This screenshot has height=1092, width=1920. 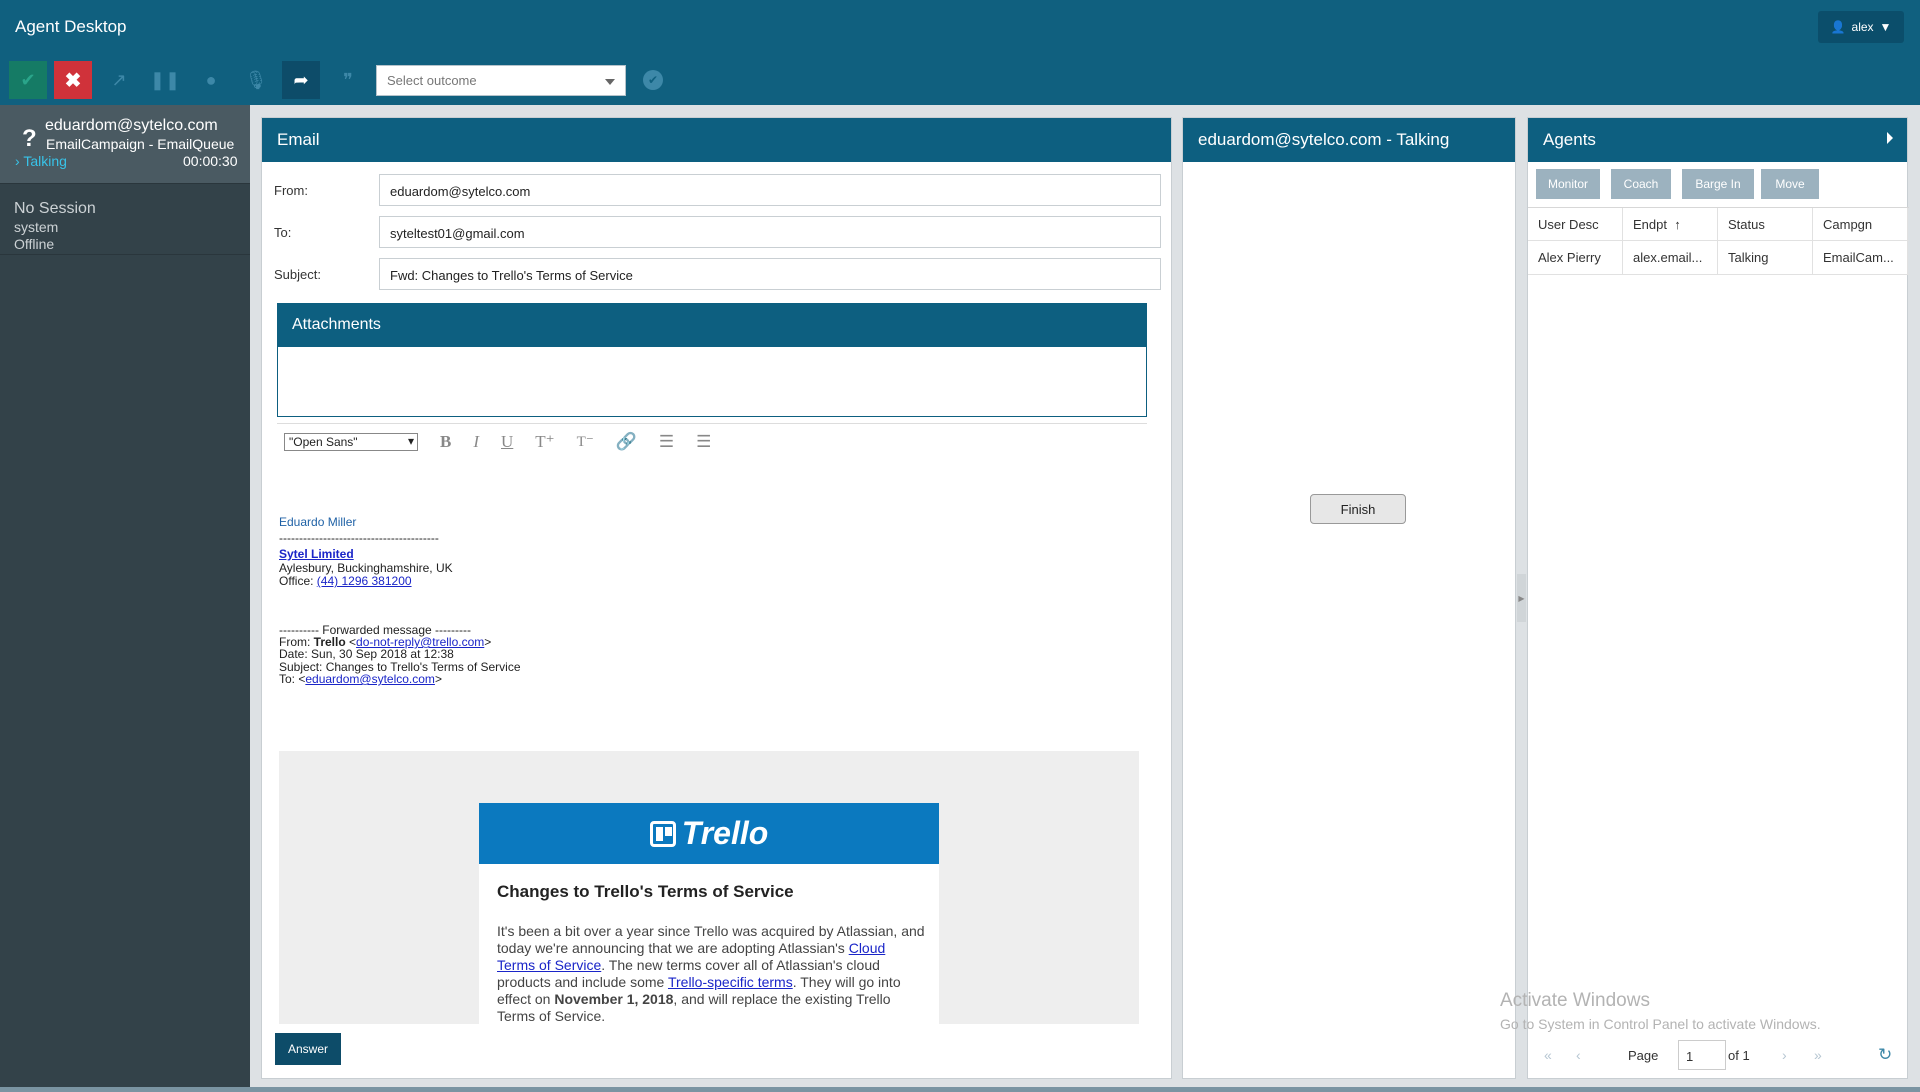 I want to click on reject-button: ✖, so click(x=73, y=80).